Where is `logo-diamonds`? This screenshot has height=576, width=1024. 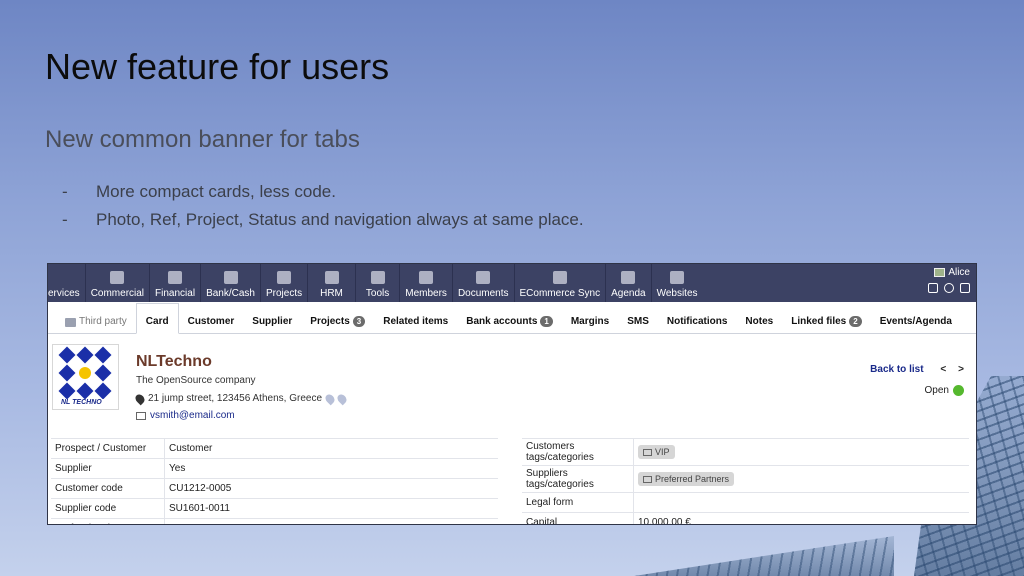
logo-diamonds is located at coordinates (85, 373).